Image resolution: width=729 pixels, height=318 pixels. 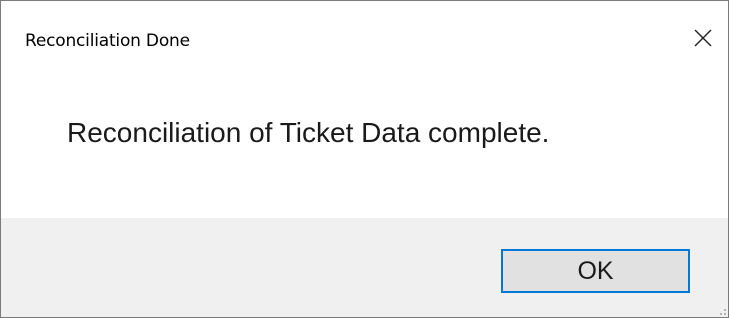 What do you see at coordinates (595, 271) in the screenshot?
I see `ok-button: OK` at bounding box center [595, 271].